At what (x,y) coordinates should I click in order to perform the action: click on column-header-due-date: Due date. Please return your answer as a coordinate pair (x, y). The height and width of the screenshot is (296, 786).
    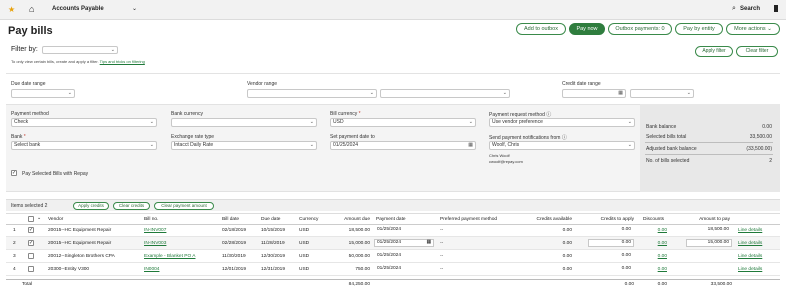
    Looking at the image, I should click on (270, 219).